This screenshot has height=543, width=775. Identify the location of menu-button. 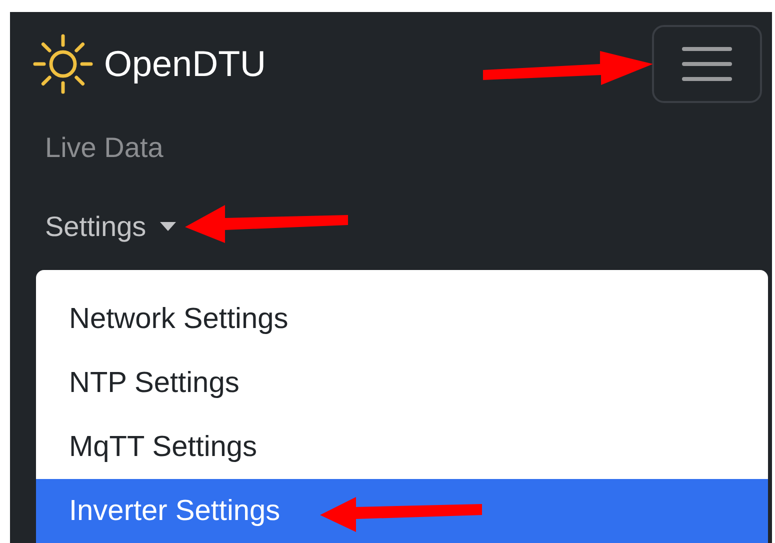
(707, 64).